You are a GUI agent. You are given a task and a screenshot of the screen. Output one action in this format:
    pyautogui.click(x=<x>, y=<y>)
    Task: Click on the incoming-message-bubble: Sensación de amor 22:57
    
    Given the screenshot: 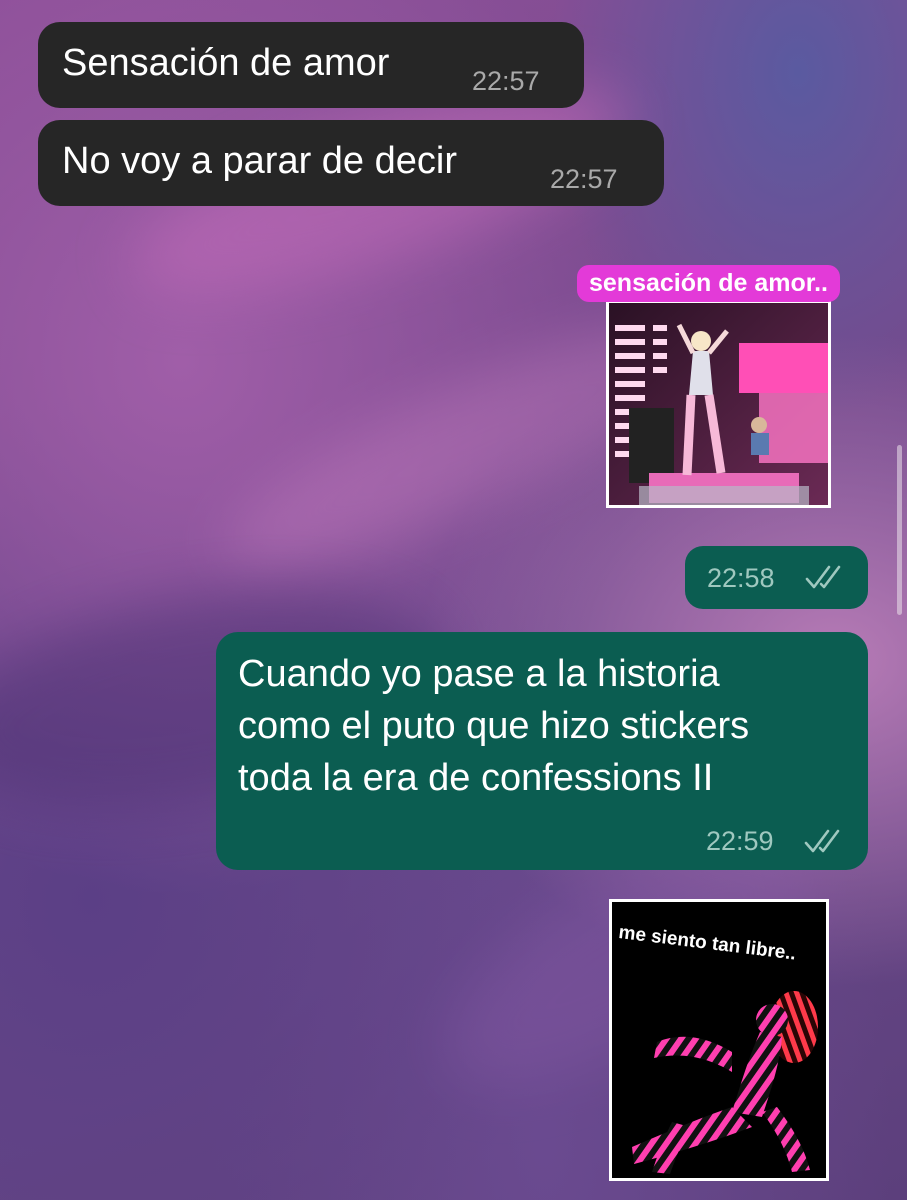 What is the action you would take?
    pyautogui.click(x=311, y=65)
    